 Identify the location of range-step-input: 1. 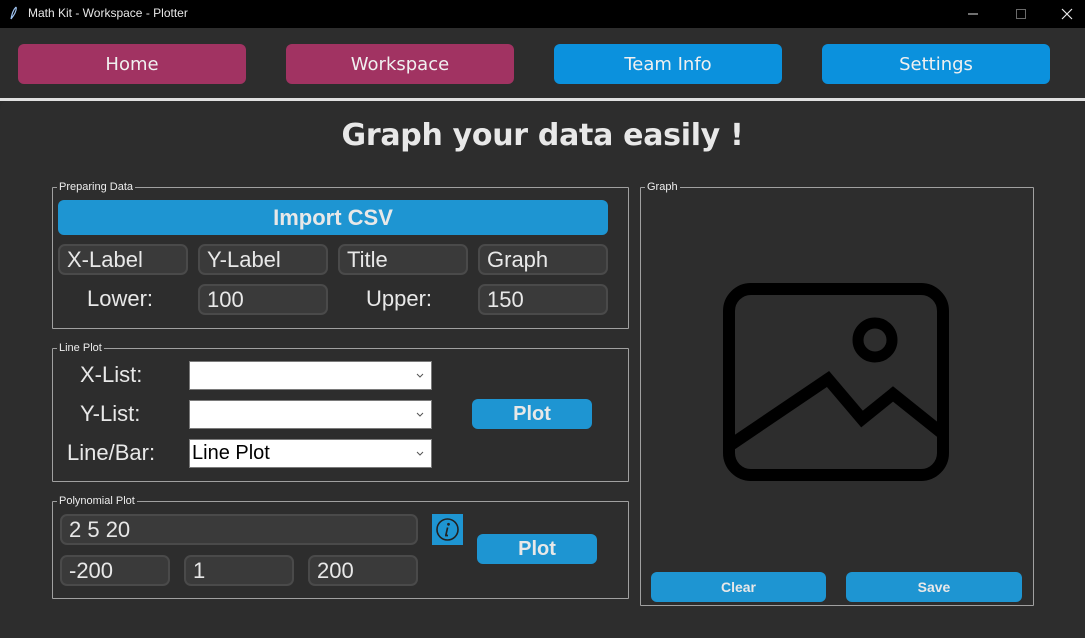
(239, 570).